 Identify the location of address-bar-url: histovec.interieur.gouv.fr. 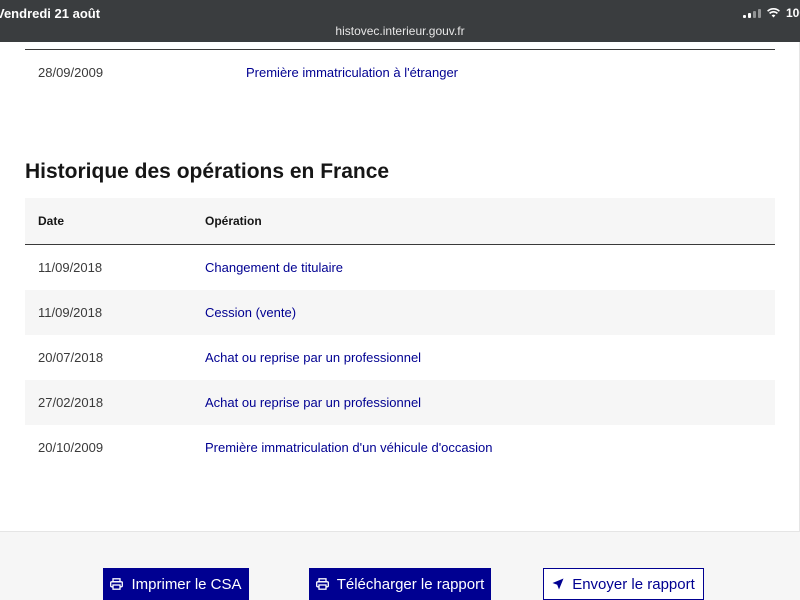
(400, 31).